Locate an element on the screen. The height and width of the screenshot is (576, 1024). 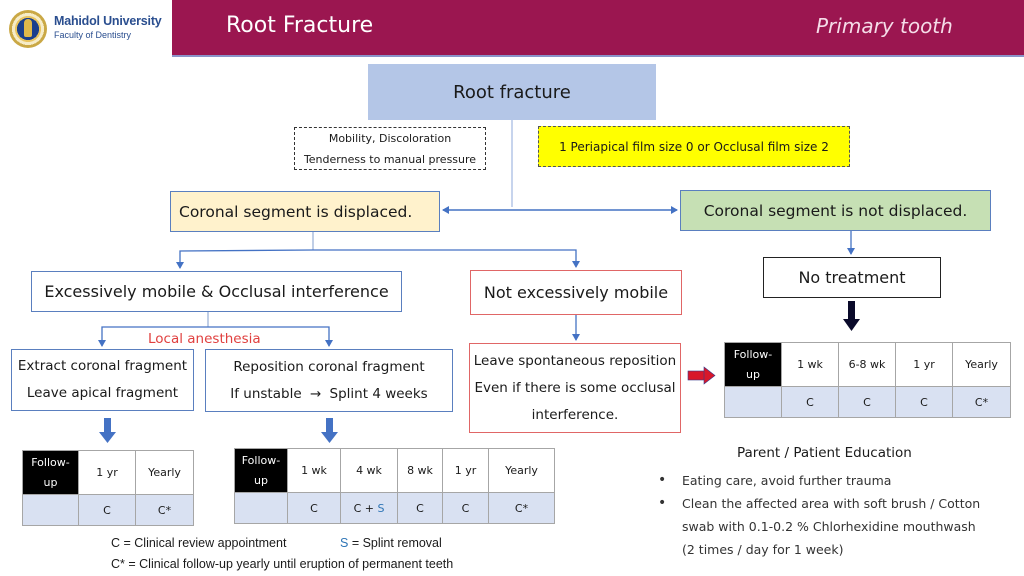
reposition-condition: If unstable is located at coordinates (266, 393).